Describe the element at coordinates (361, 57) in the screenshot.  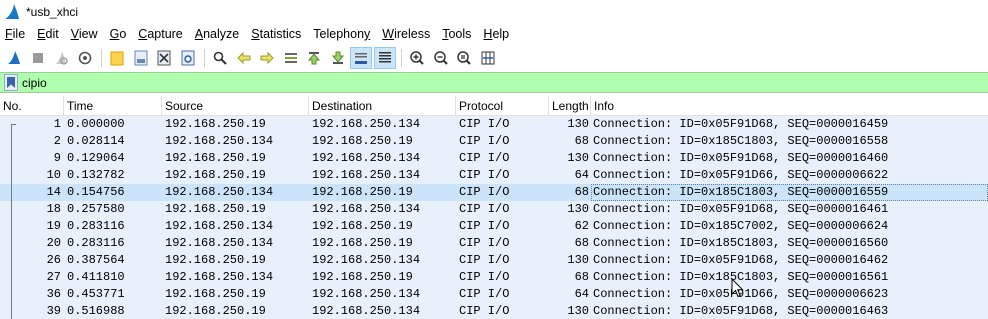
I see `auto-scroll-icon` at that location.